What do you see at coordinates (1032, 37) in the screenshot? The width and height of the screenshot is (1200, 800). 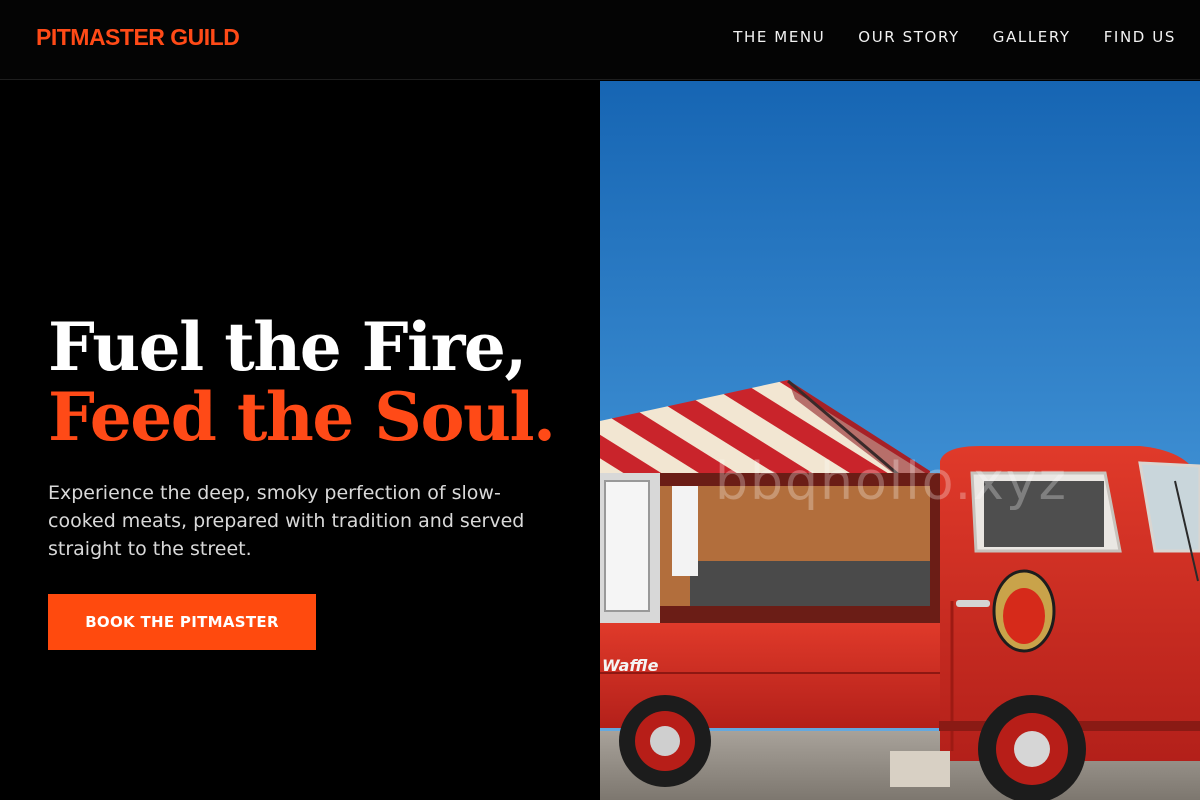 I see `nav-item-gallery: GALLERY` at bounding box center [1032, 37].